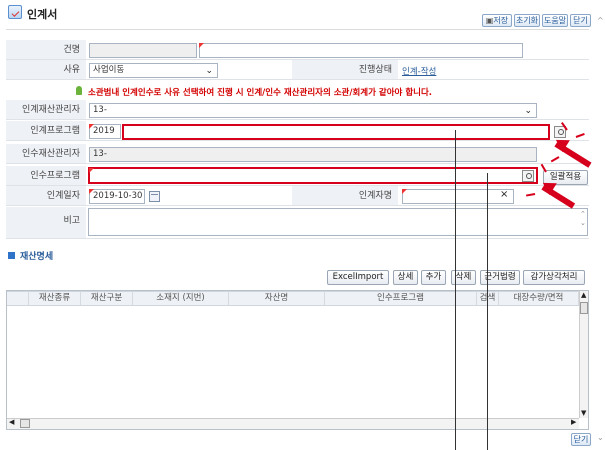 The image size is (605, 450). Describe the element at coordinates (46, 223) in the screenshot. I see `remark-label: 비고` at that location.